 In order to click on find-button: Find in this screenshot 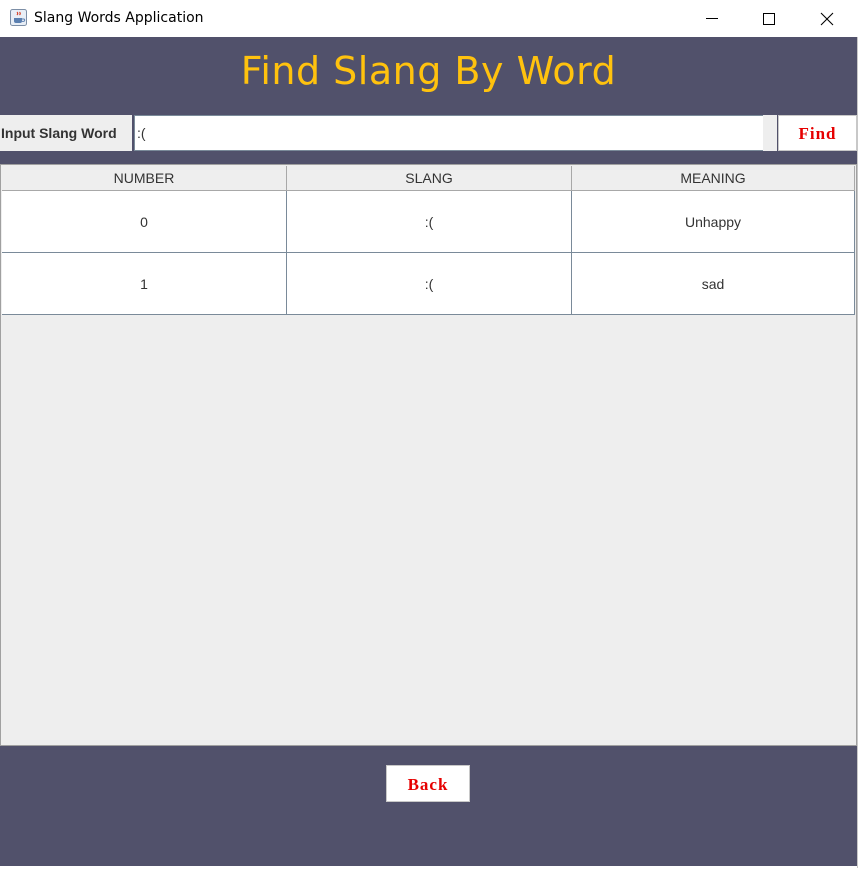, I will do `click(817, 133)`.